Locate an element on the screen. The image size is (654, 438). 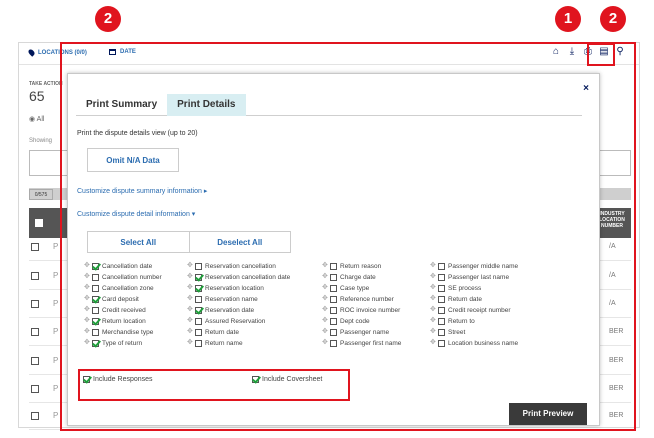
radio-all: ◉ All is located at coordinates (36, 119).